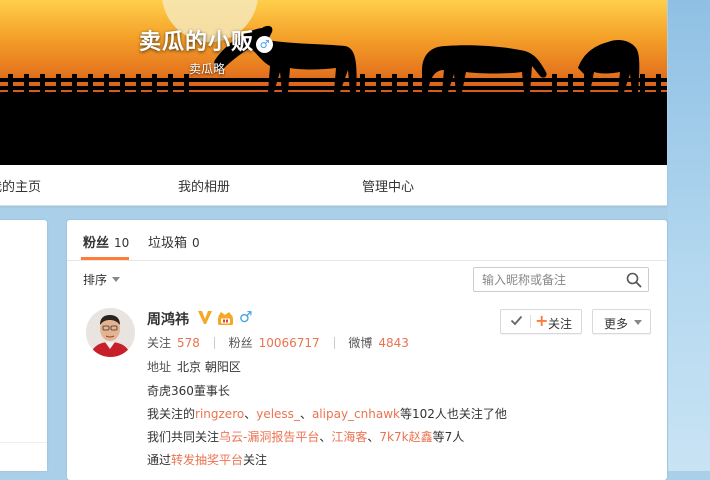  I want to click on stat-fans-label: 粉丝, so click(240, 343).